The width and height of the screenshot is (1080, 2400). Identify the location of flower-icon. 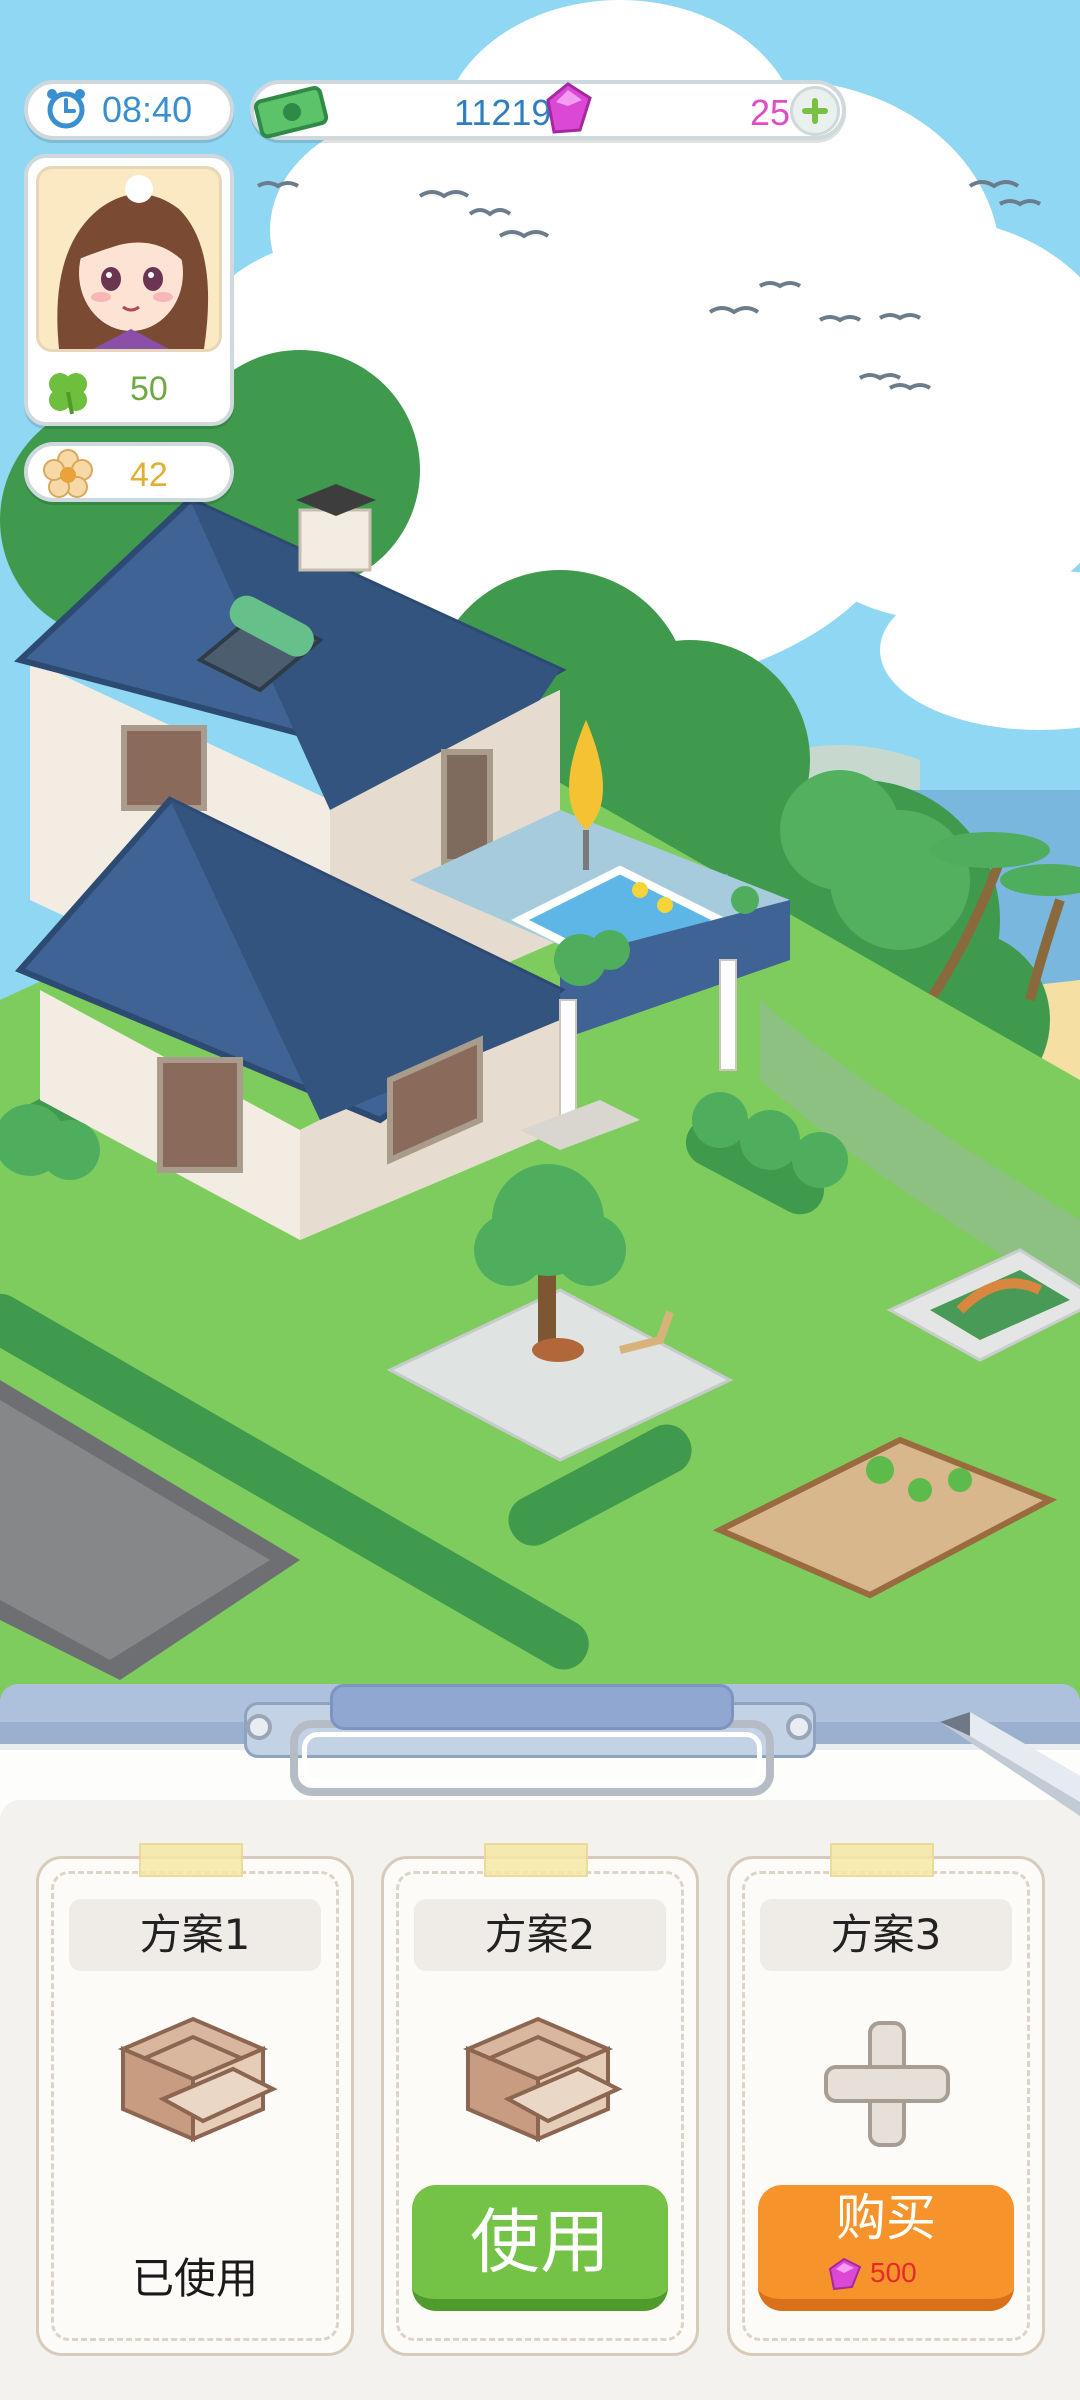
(68, 476).